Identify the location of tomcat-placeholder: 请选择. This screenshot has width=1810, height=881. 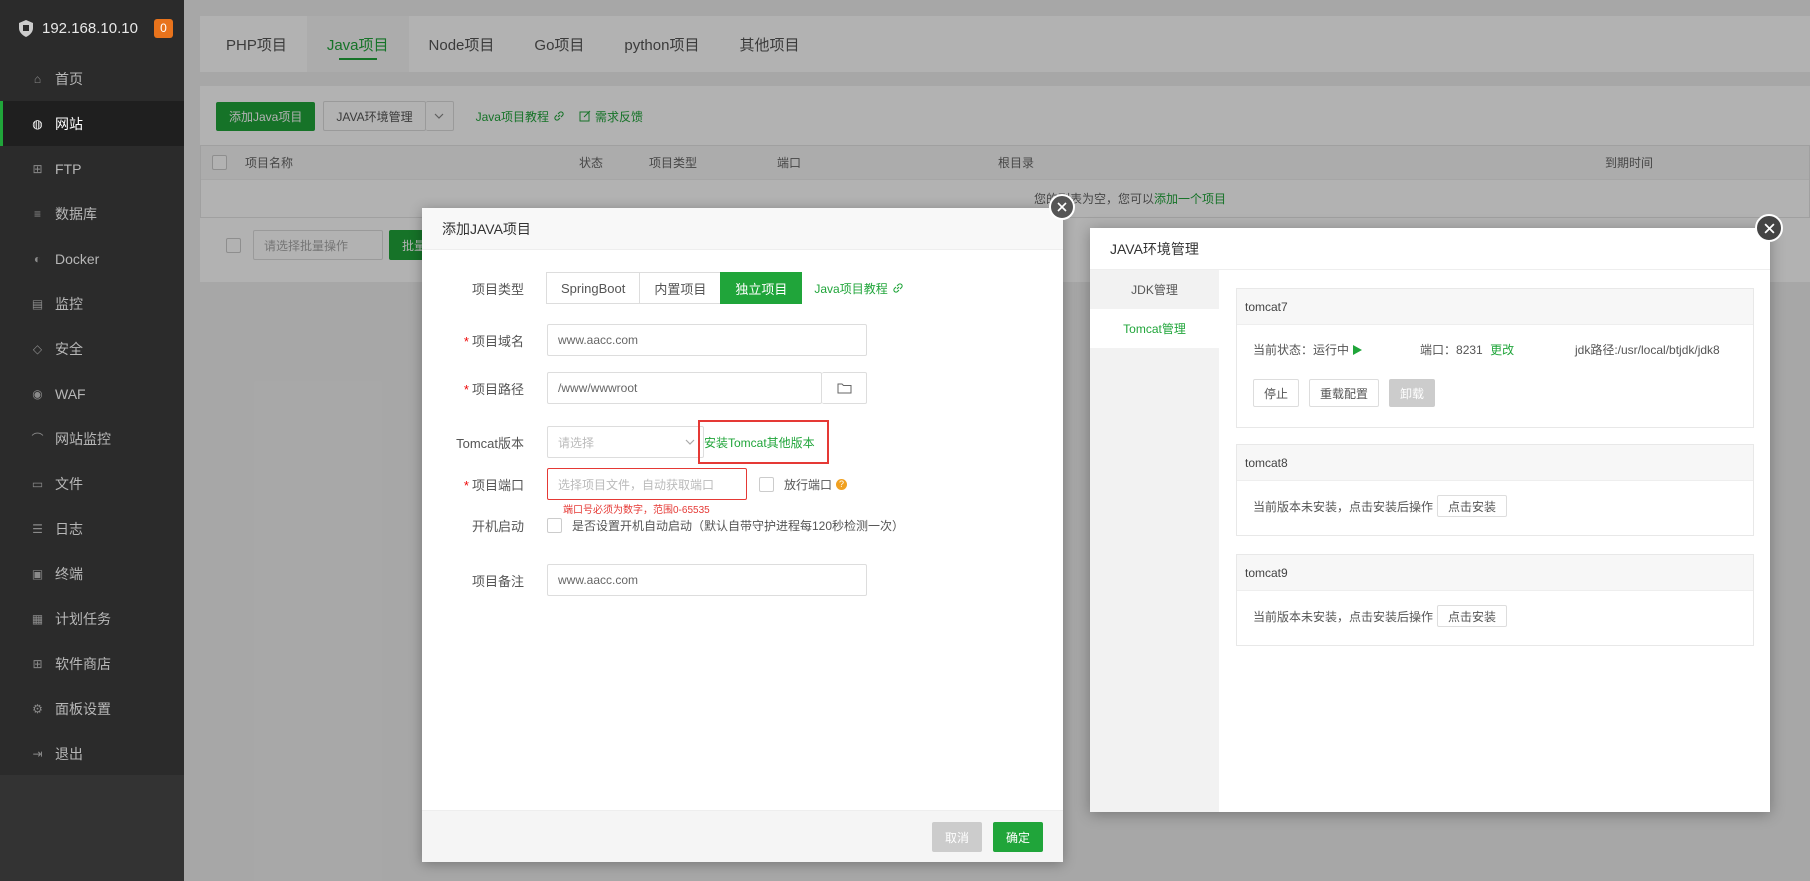
(576, 442).